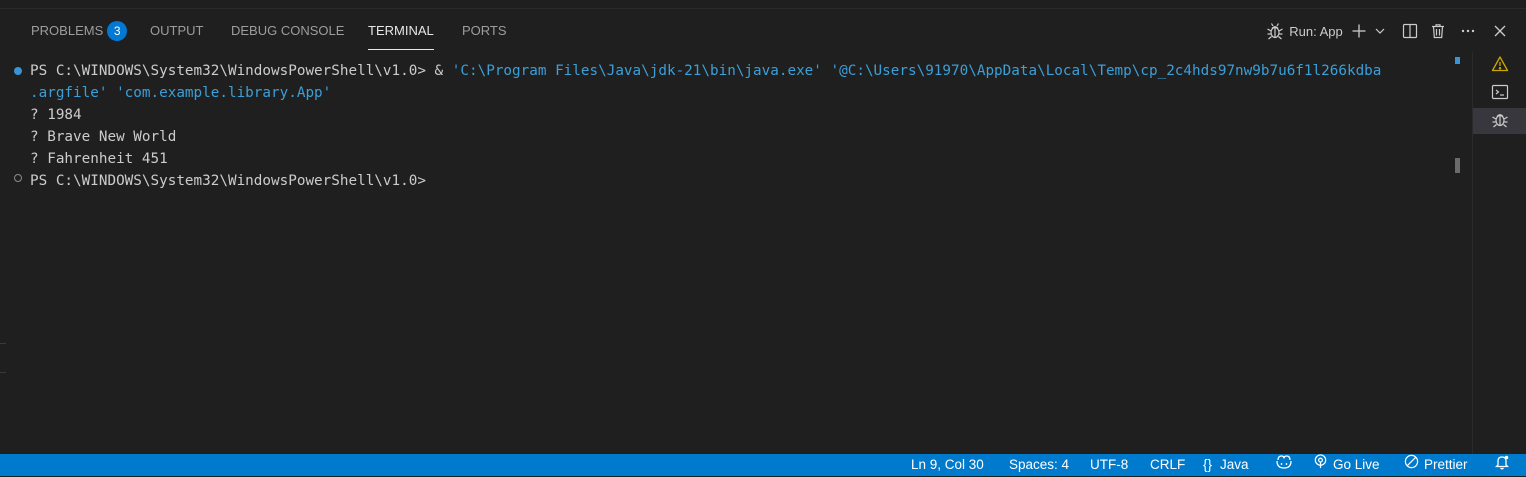 The height and width of the screenshot is (477, 1526). I want to click on close-panel-button, so click(1500, 31).